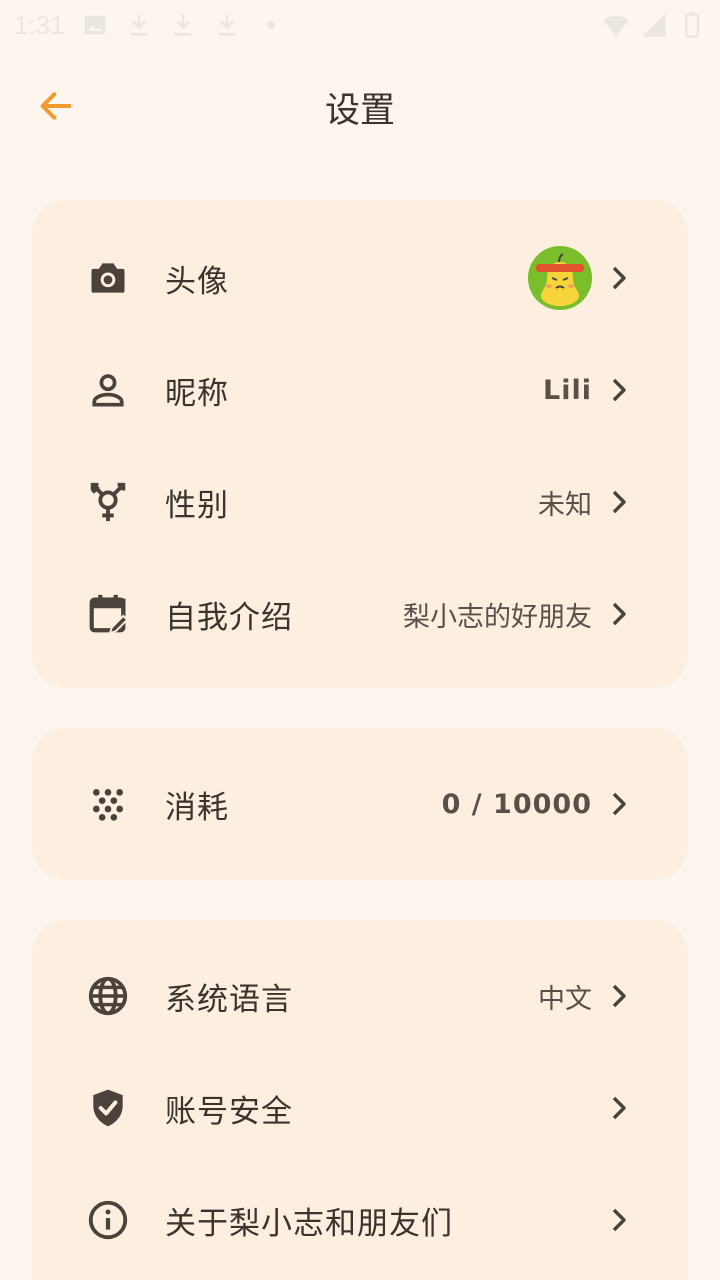 The width and height of the screenshot is (720, 1280). What do you see at coordinates (95, 25) in the screenshot?
I see `image-icon` at bounding box center [95, 25].